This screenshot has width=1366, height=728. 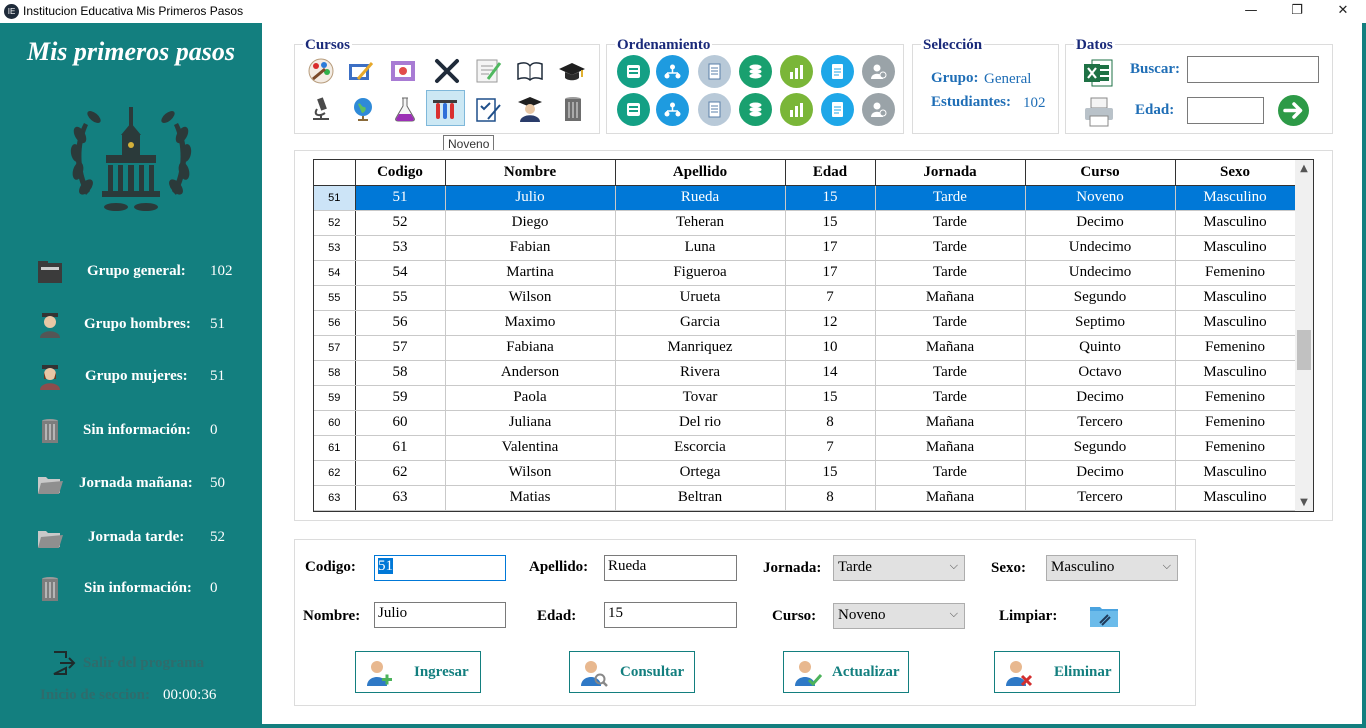 I want to click on scroll-thumb, so click(x=1304, y=350).